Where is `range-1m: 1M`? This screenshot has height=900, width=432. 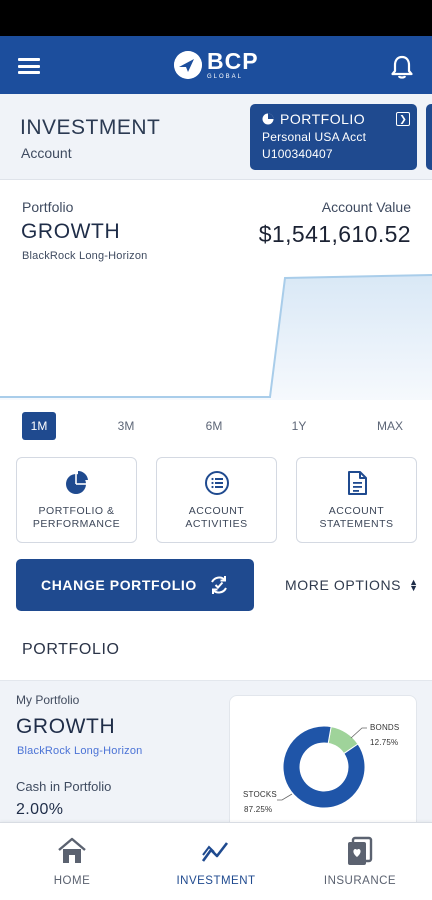 range-1m: 1M is located at coordinates (39, 426).